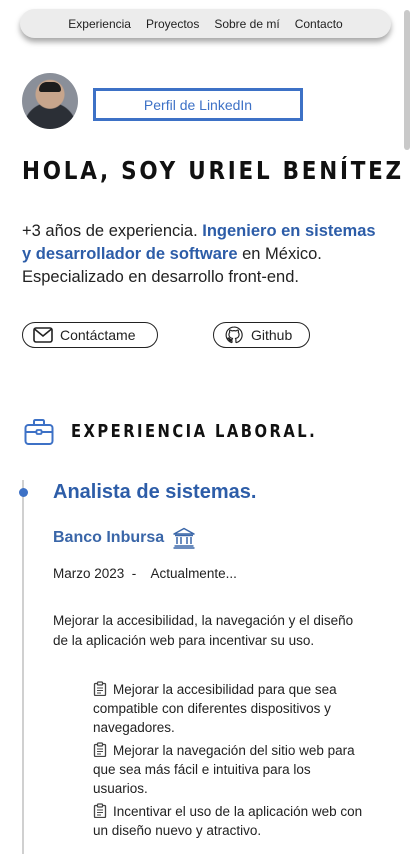 The width and height of the screenshot is (412, 854). I want to click on github-icon, so click(234, 335).